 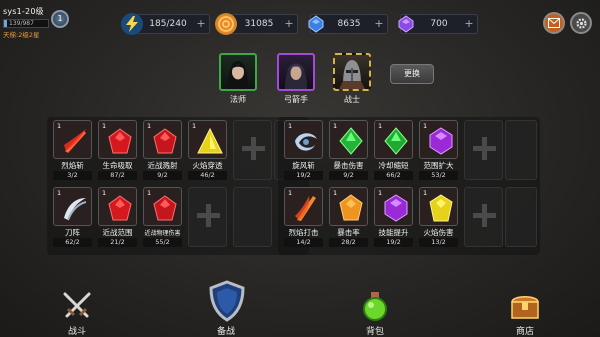 What do you see at coordinates (438, 165) in the screenshot?
I see `skill-name: 范围扩大` at bounding box center [438, 165].